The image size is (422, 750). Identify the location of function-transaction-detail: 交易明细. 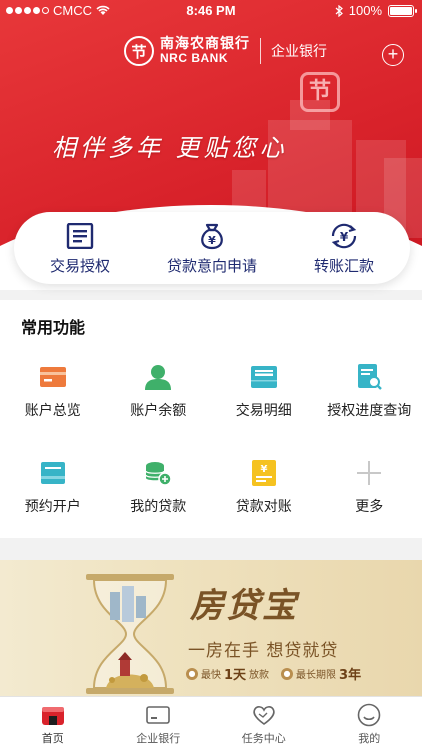
(264, 391).